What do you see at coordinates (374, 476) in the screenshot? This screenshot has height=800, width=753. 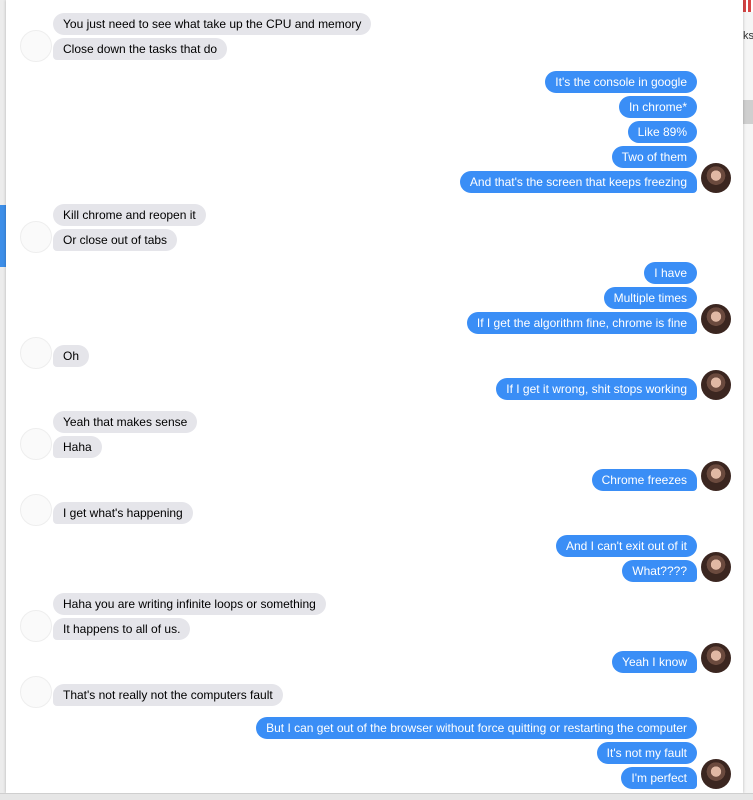 I see `message-row: Chrome freezes` at bounding box center [374, 476].